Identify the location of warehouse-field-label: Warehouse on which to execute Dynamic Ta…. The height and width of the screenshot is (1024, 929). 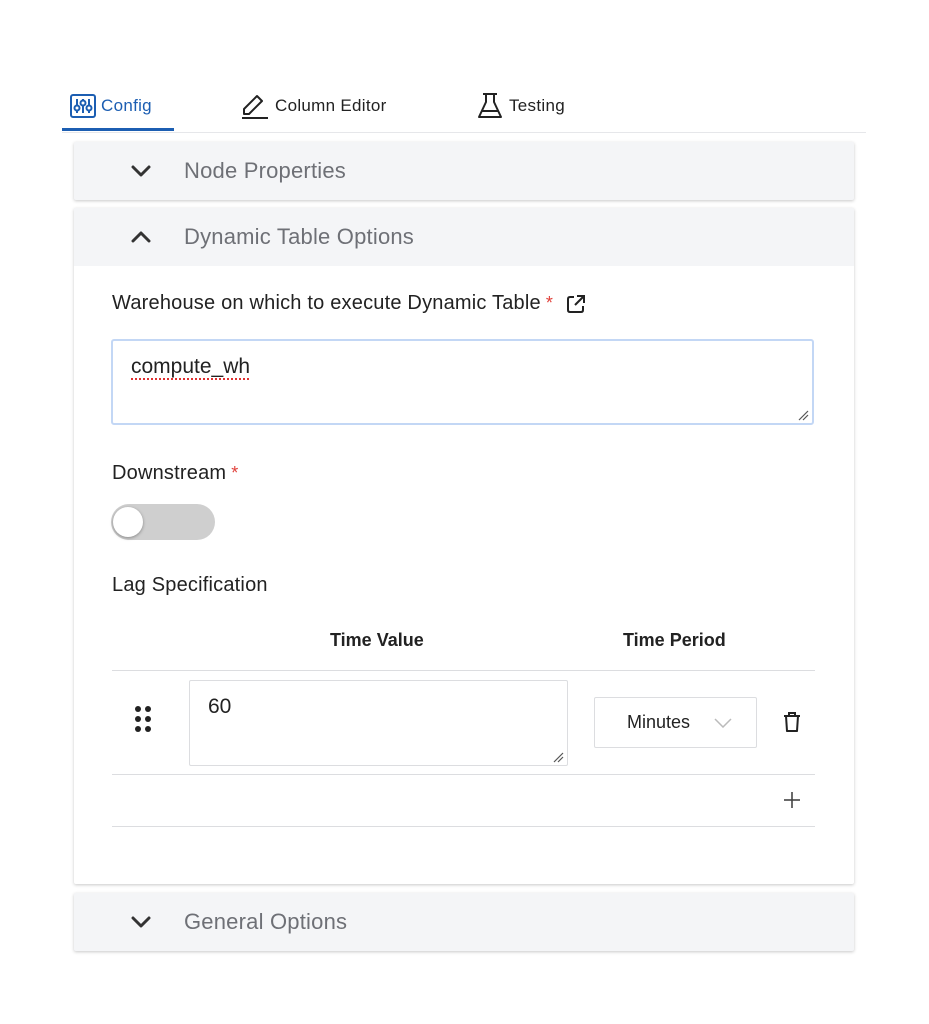
(349, 303).